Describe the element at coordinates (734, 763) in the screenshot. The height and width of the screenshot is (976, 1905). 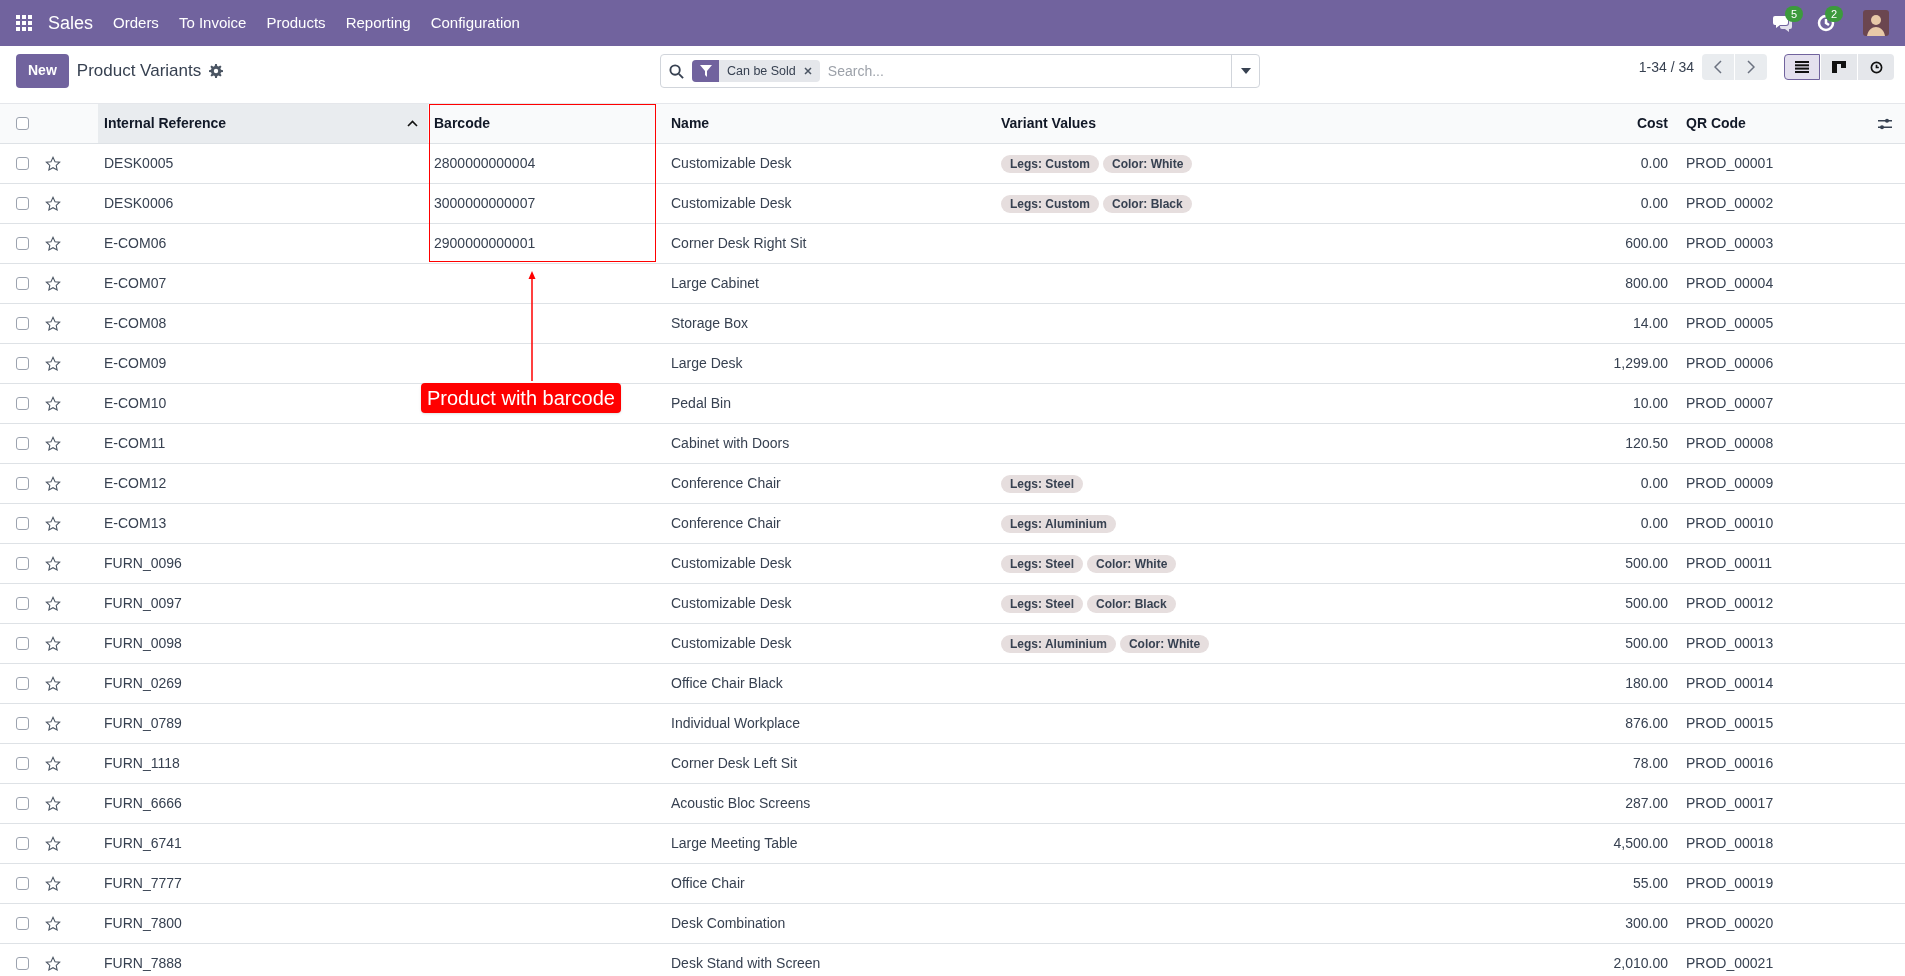
I see `table-cell-text: Corner Desk Left Sit` at that location.